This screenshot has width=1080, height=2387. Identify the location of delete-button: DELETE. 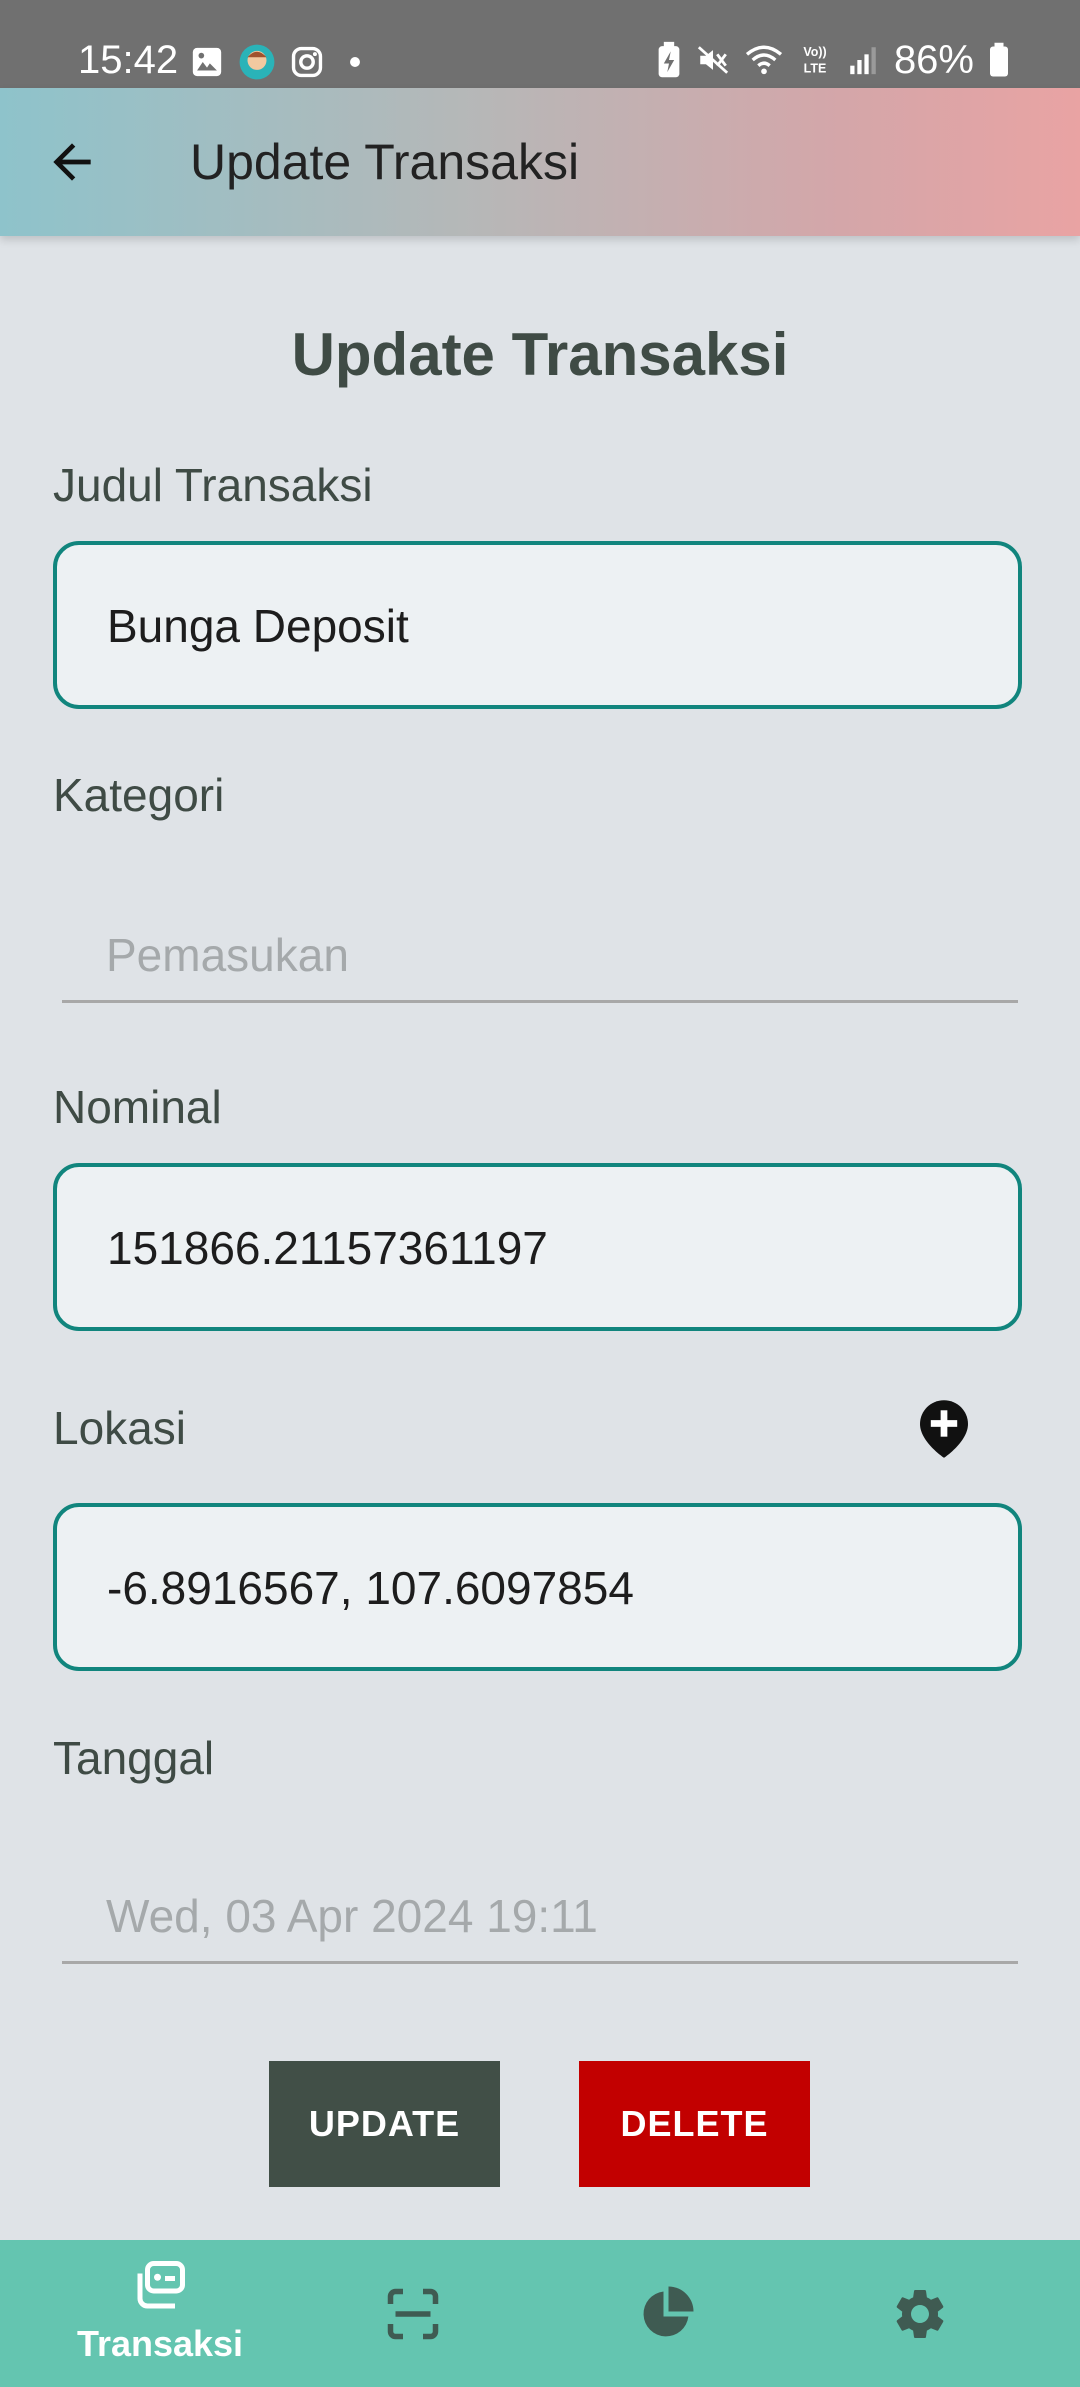
(694, 2124).